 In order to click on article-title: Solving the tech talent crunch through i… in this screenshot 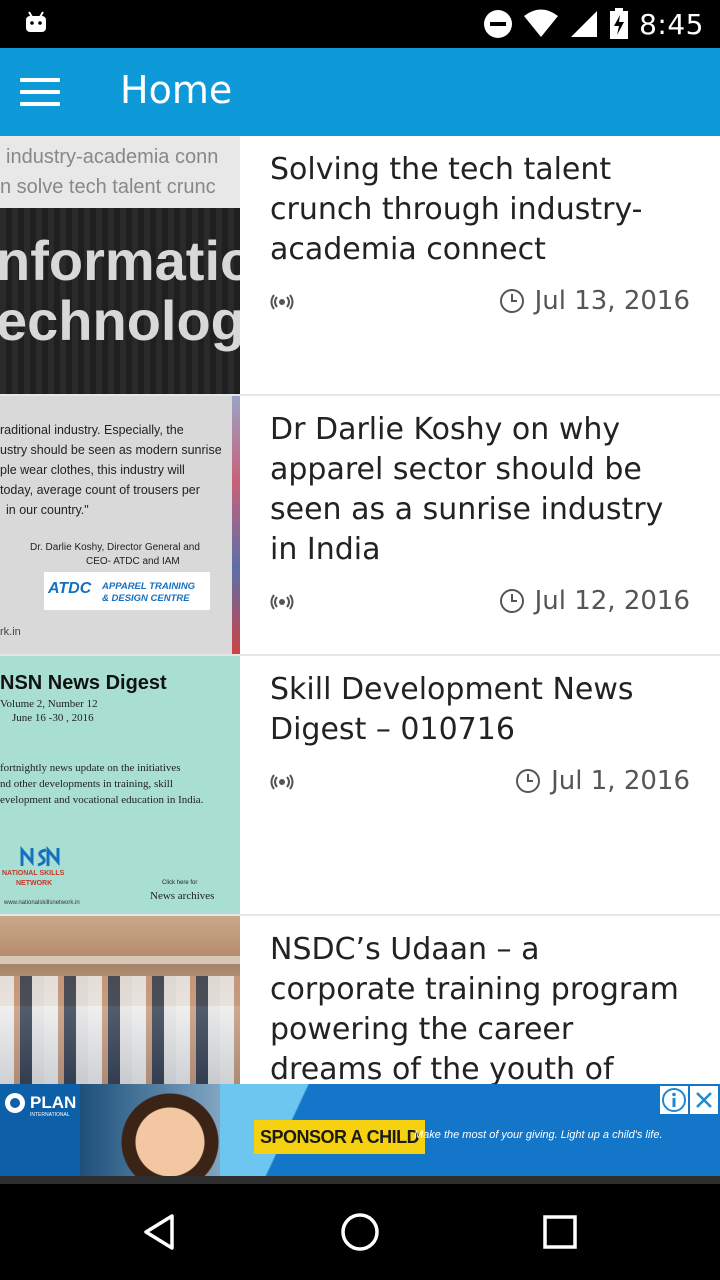, I will do `click(480, 210)`.